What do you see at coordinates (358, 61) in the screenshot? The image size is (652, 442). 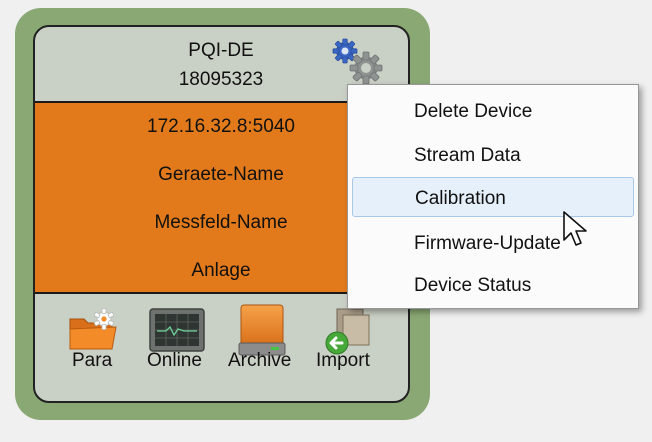 I see `settings-gear-icon` at bounding box center [358, 61].